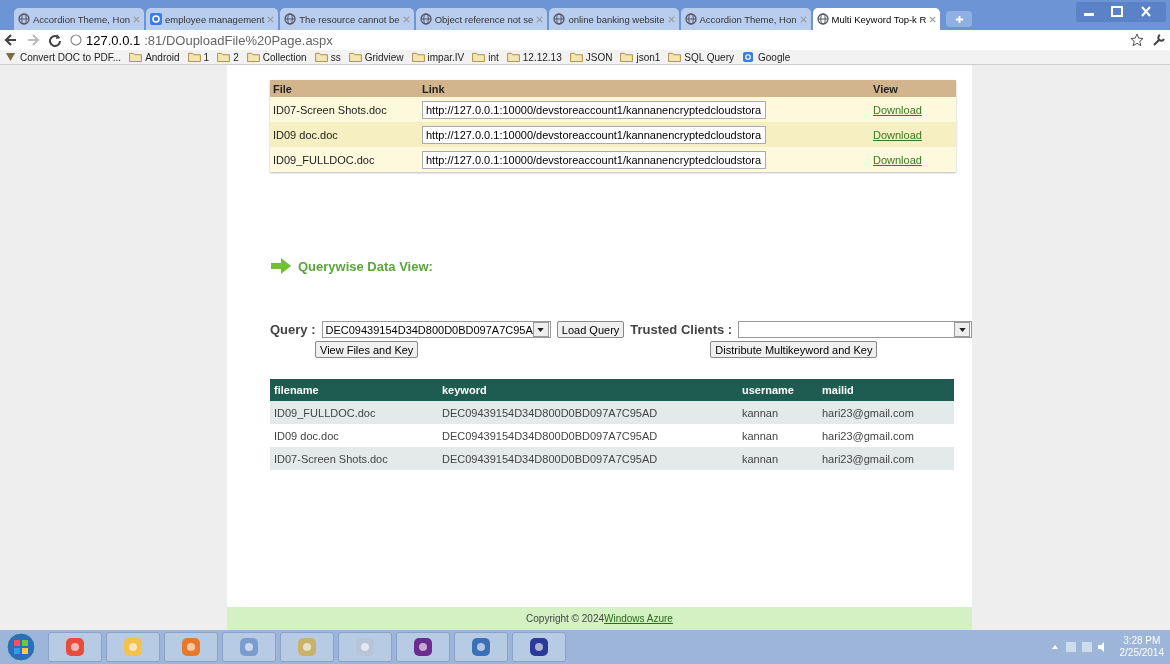 The image size is (1170, 664). I want to click on load-query-button: Load Query, so click(590, 329).